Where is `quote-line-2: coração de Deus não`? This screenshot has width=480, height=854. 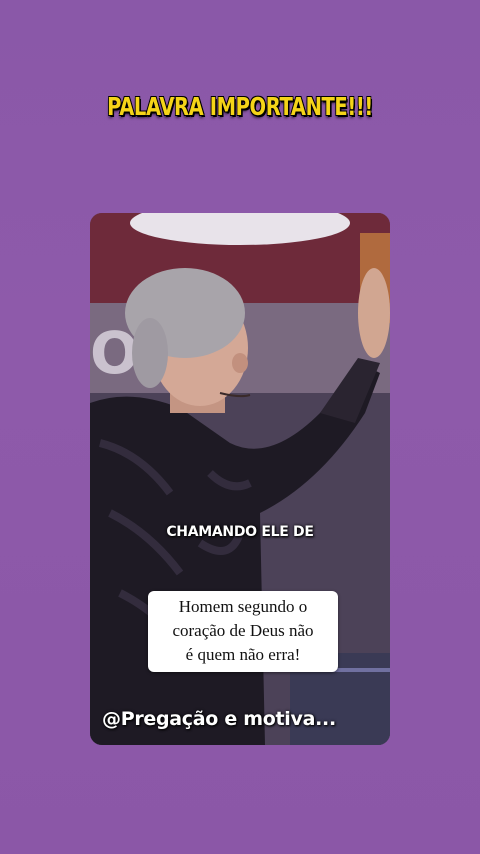
quote-line-2: coração de Deus não is located at coordinates (243, 630).